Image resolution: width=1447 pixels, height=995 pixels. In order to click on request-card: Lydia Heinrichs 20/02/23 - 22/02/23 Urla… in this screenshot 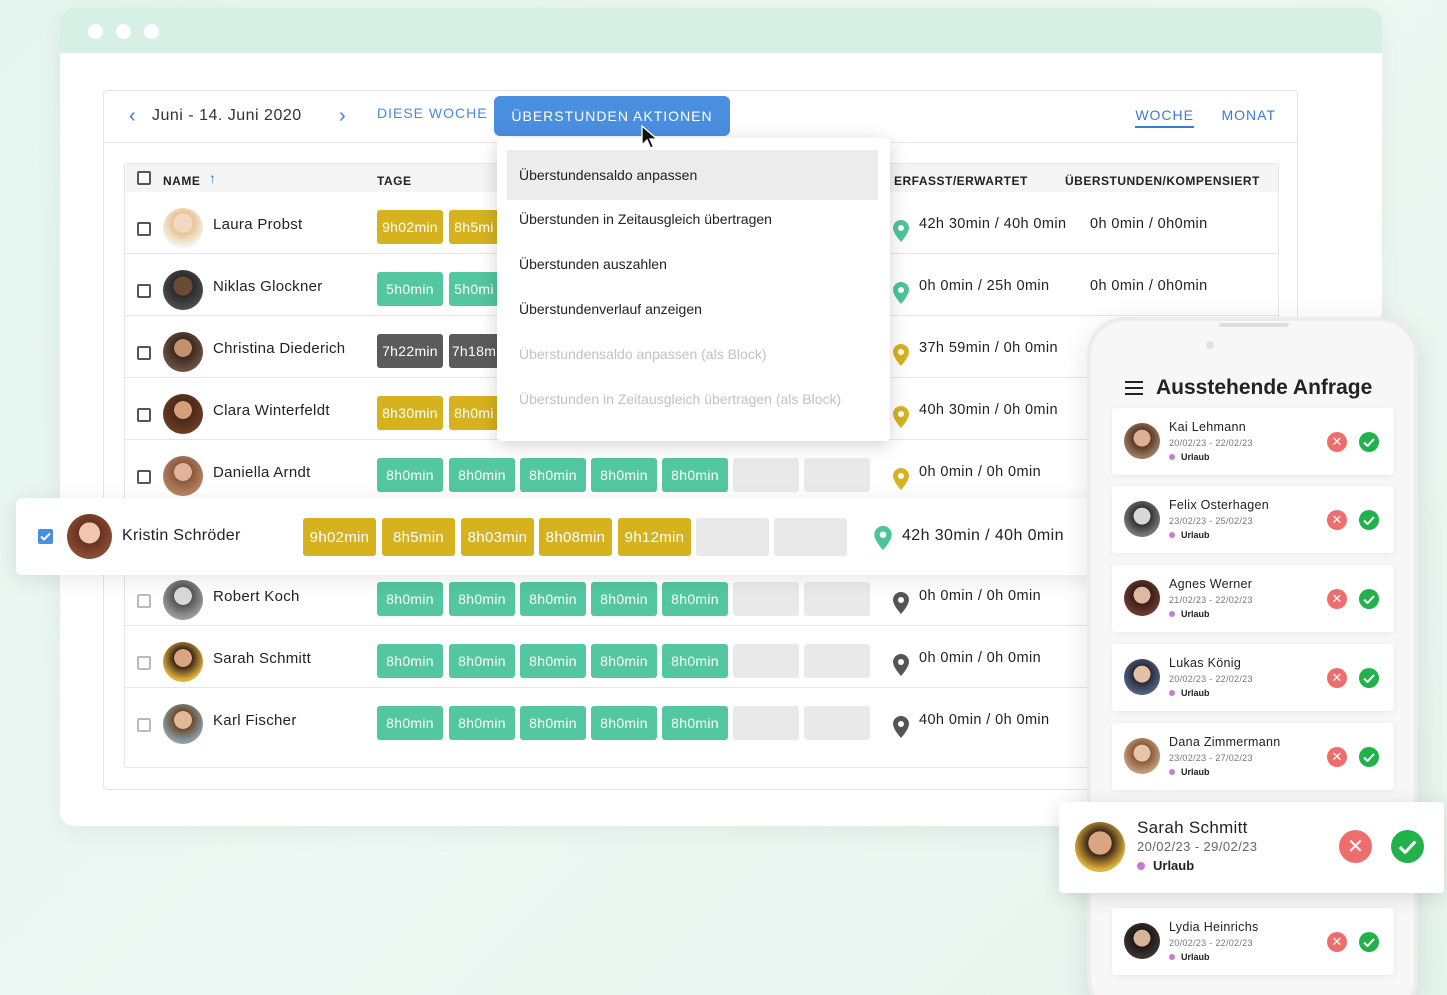, I will do `click(1253, 941)`.